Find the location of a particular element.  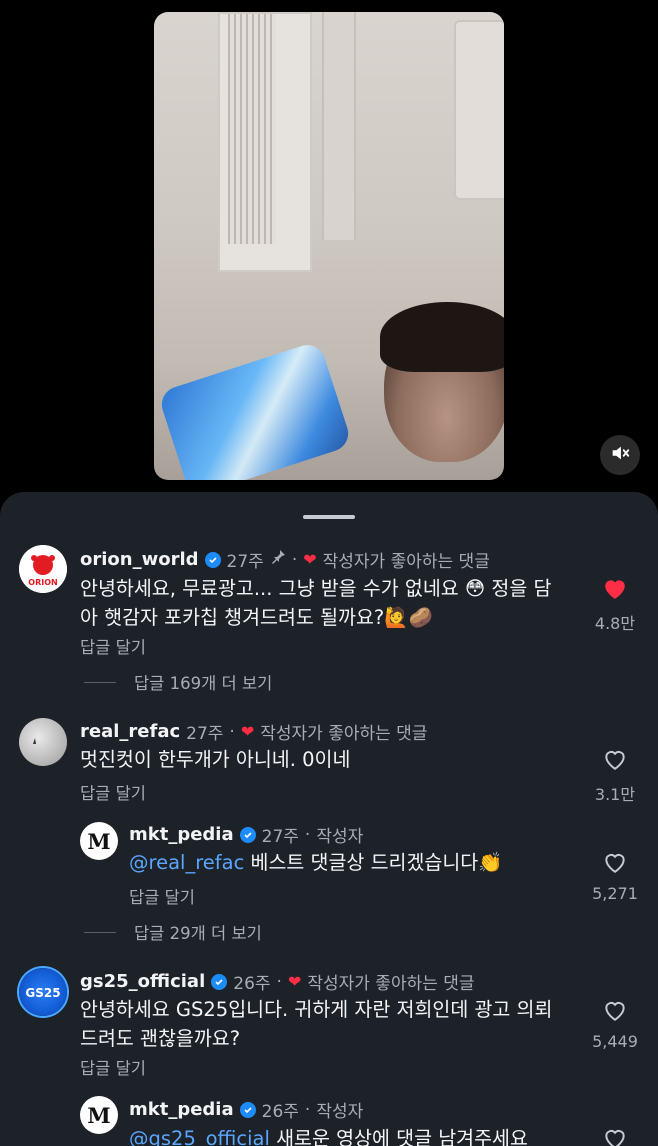

reply-body: 베스트 댓글상 드리겠습니다👏 is located at coordinates (373, 862).